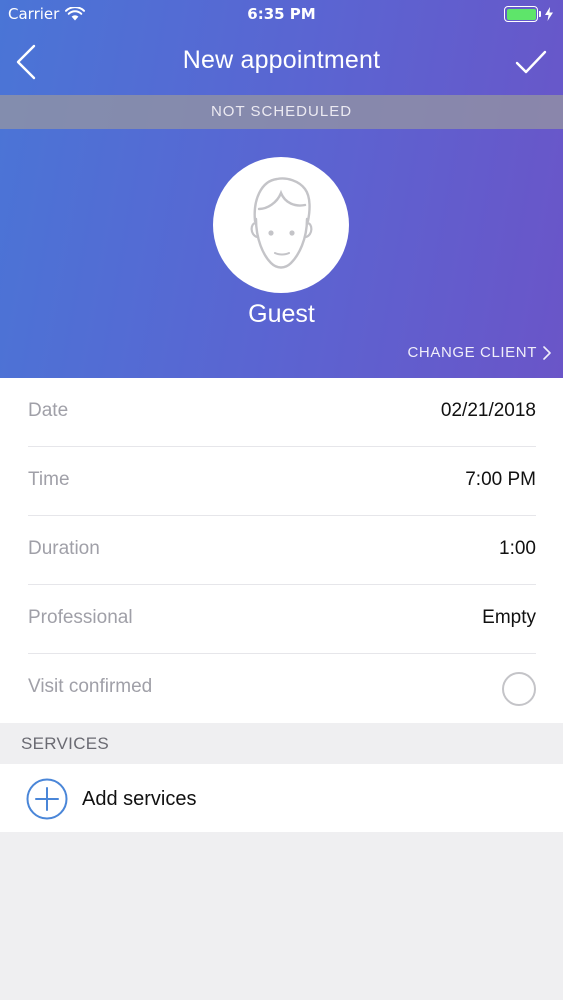 The width and height of the screenshot is (563, 1000). What do you see at coordinates (521, 14) in the screenshot?
I see `battery-icon` at bounding box center [521, 14].